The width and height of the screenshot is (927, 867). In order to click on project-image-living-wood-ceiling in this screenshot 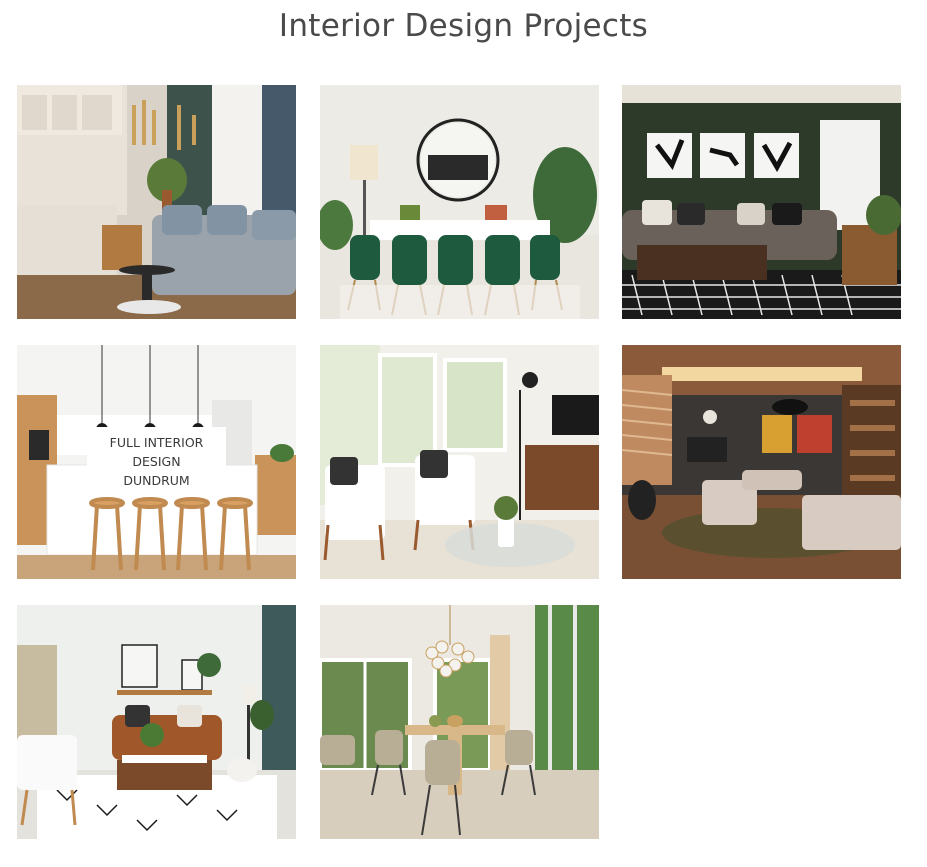, I will do `click(761, 462)`.